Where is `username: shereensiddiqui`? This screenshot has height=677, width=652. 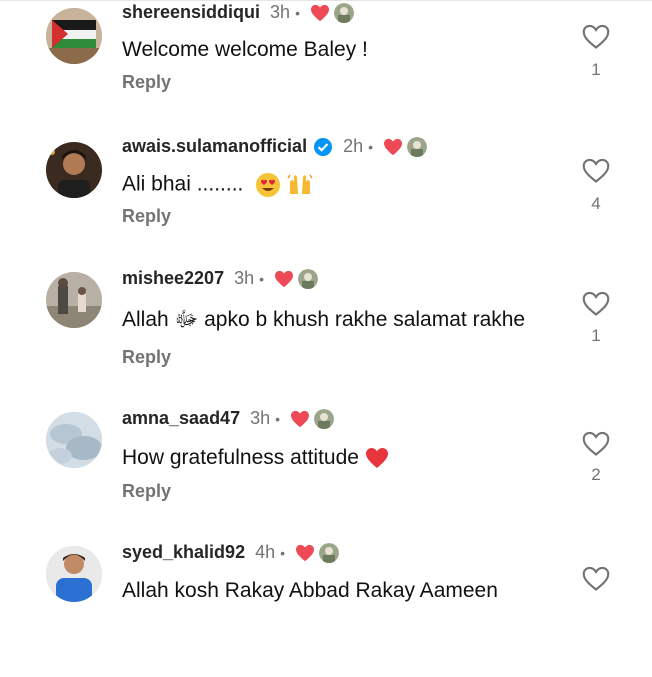
username: shereensiddiqui is located at coordinates (191, 12).